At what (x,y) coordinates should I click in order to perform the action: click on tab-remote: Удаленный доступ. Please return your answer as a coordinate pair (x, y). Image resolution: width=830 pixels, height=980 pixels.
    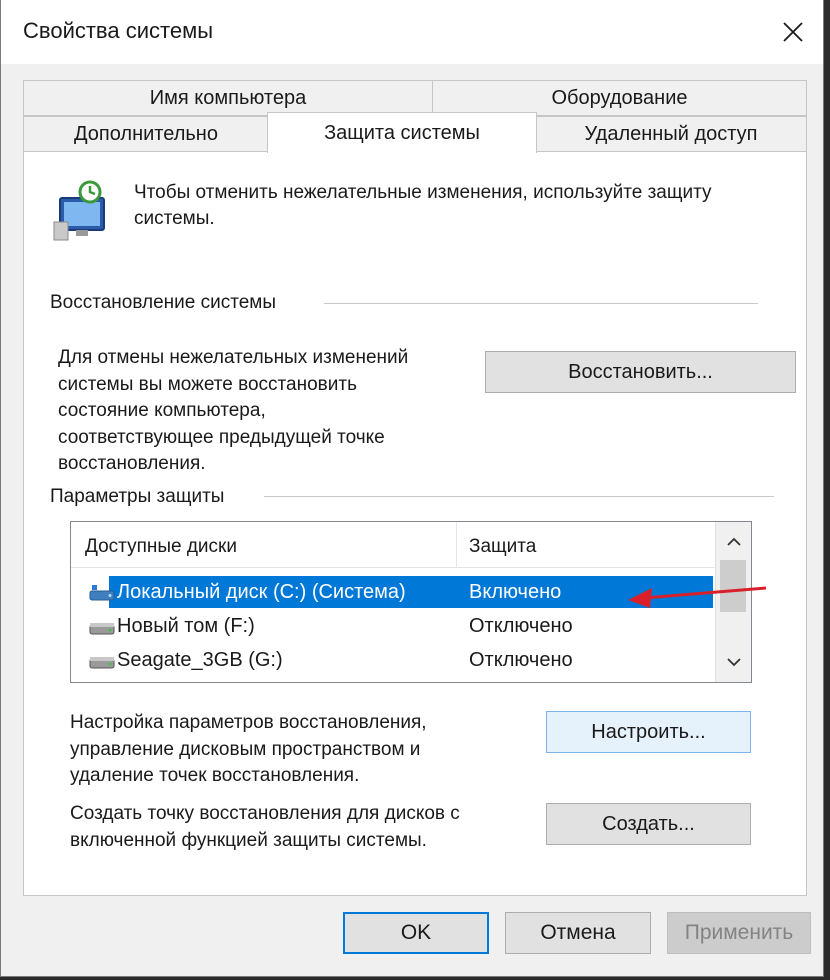
    Looking at the image, I should click on (671, 134).